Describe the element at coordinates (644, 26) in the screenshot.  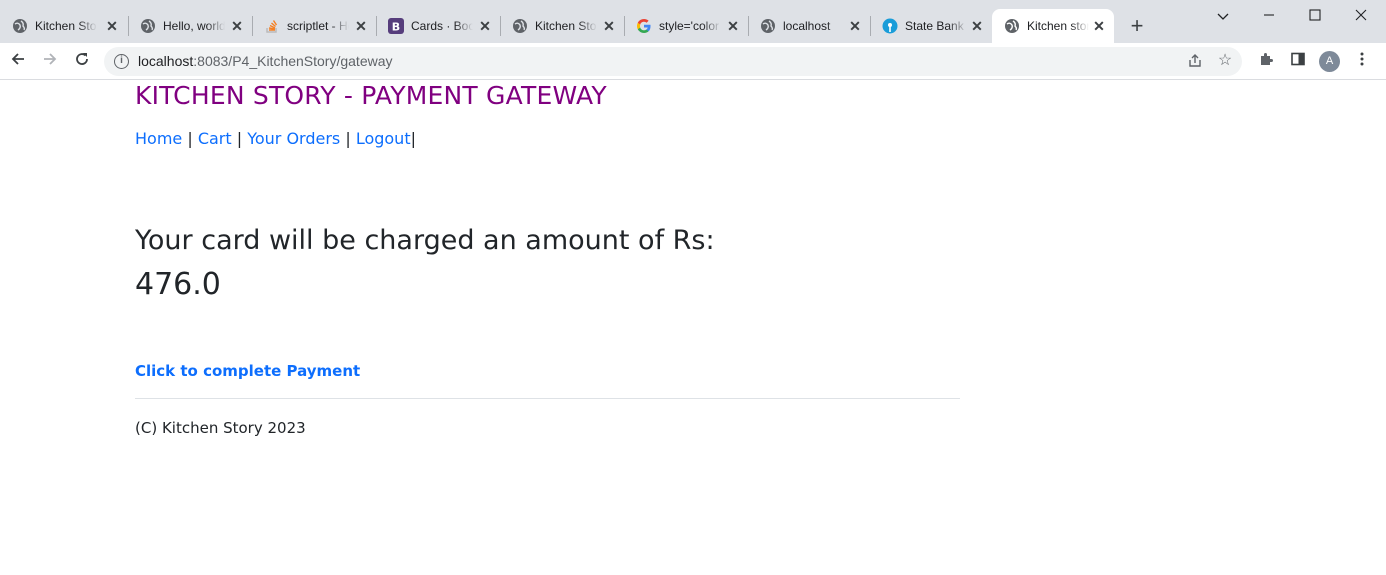
I see `google-icon` at that location.